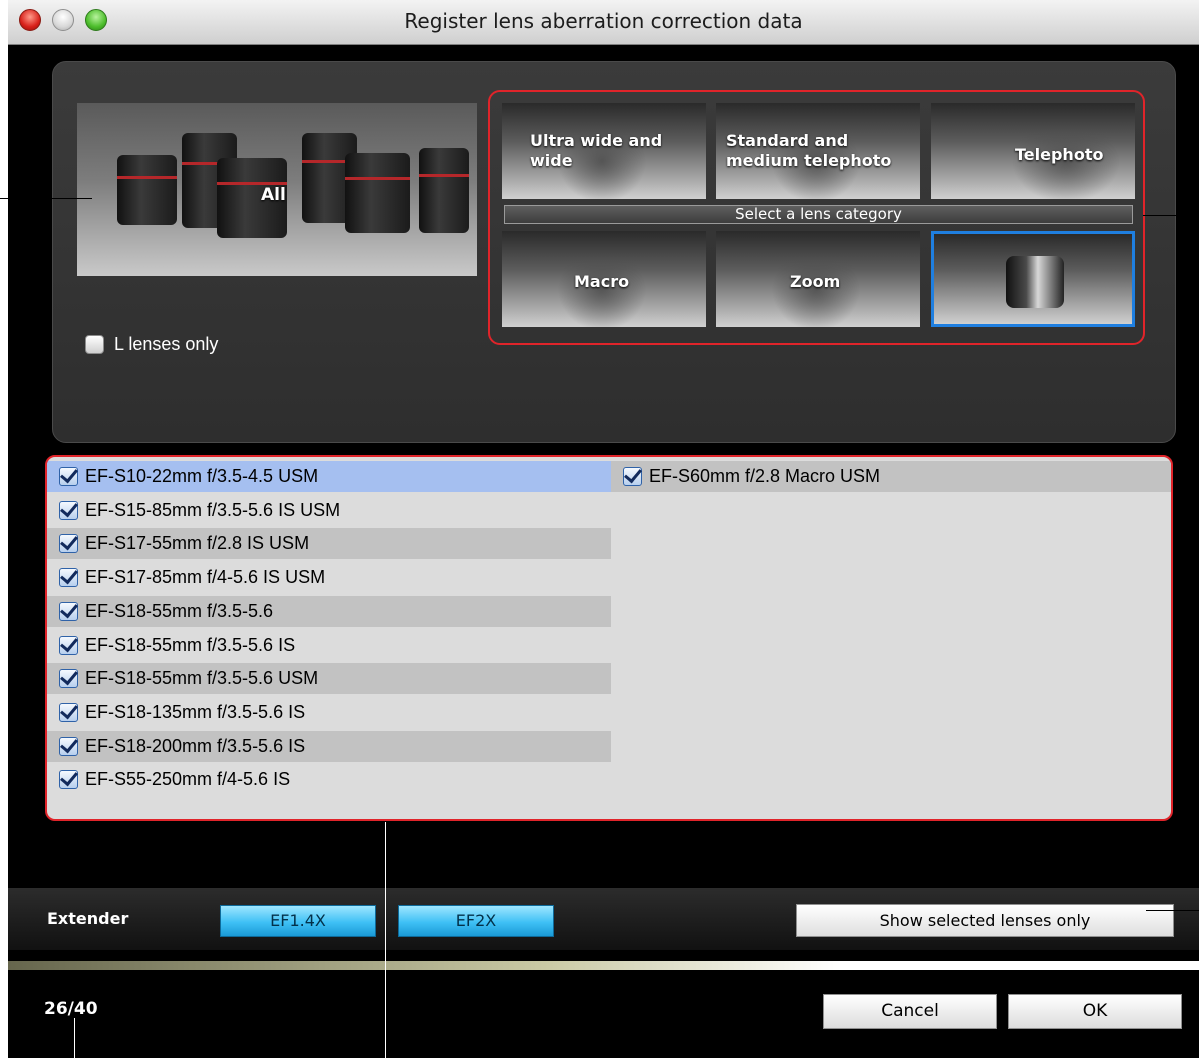 The width and height of the screenshot is (1199, 1058). I want to click on window-title: Register lens aberration correction data, so click(603, 21).